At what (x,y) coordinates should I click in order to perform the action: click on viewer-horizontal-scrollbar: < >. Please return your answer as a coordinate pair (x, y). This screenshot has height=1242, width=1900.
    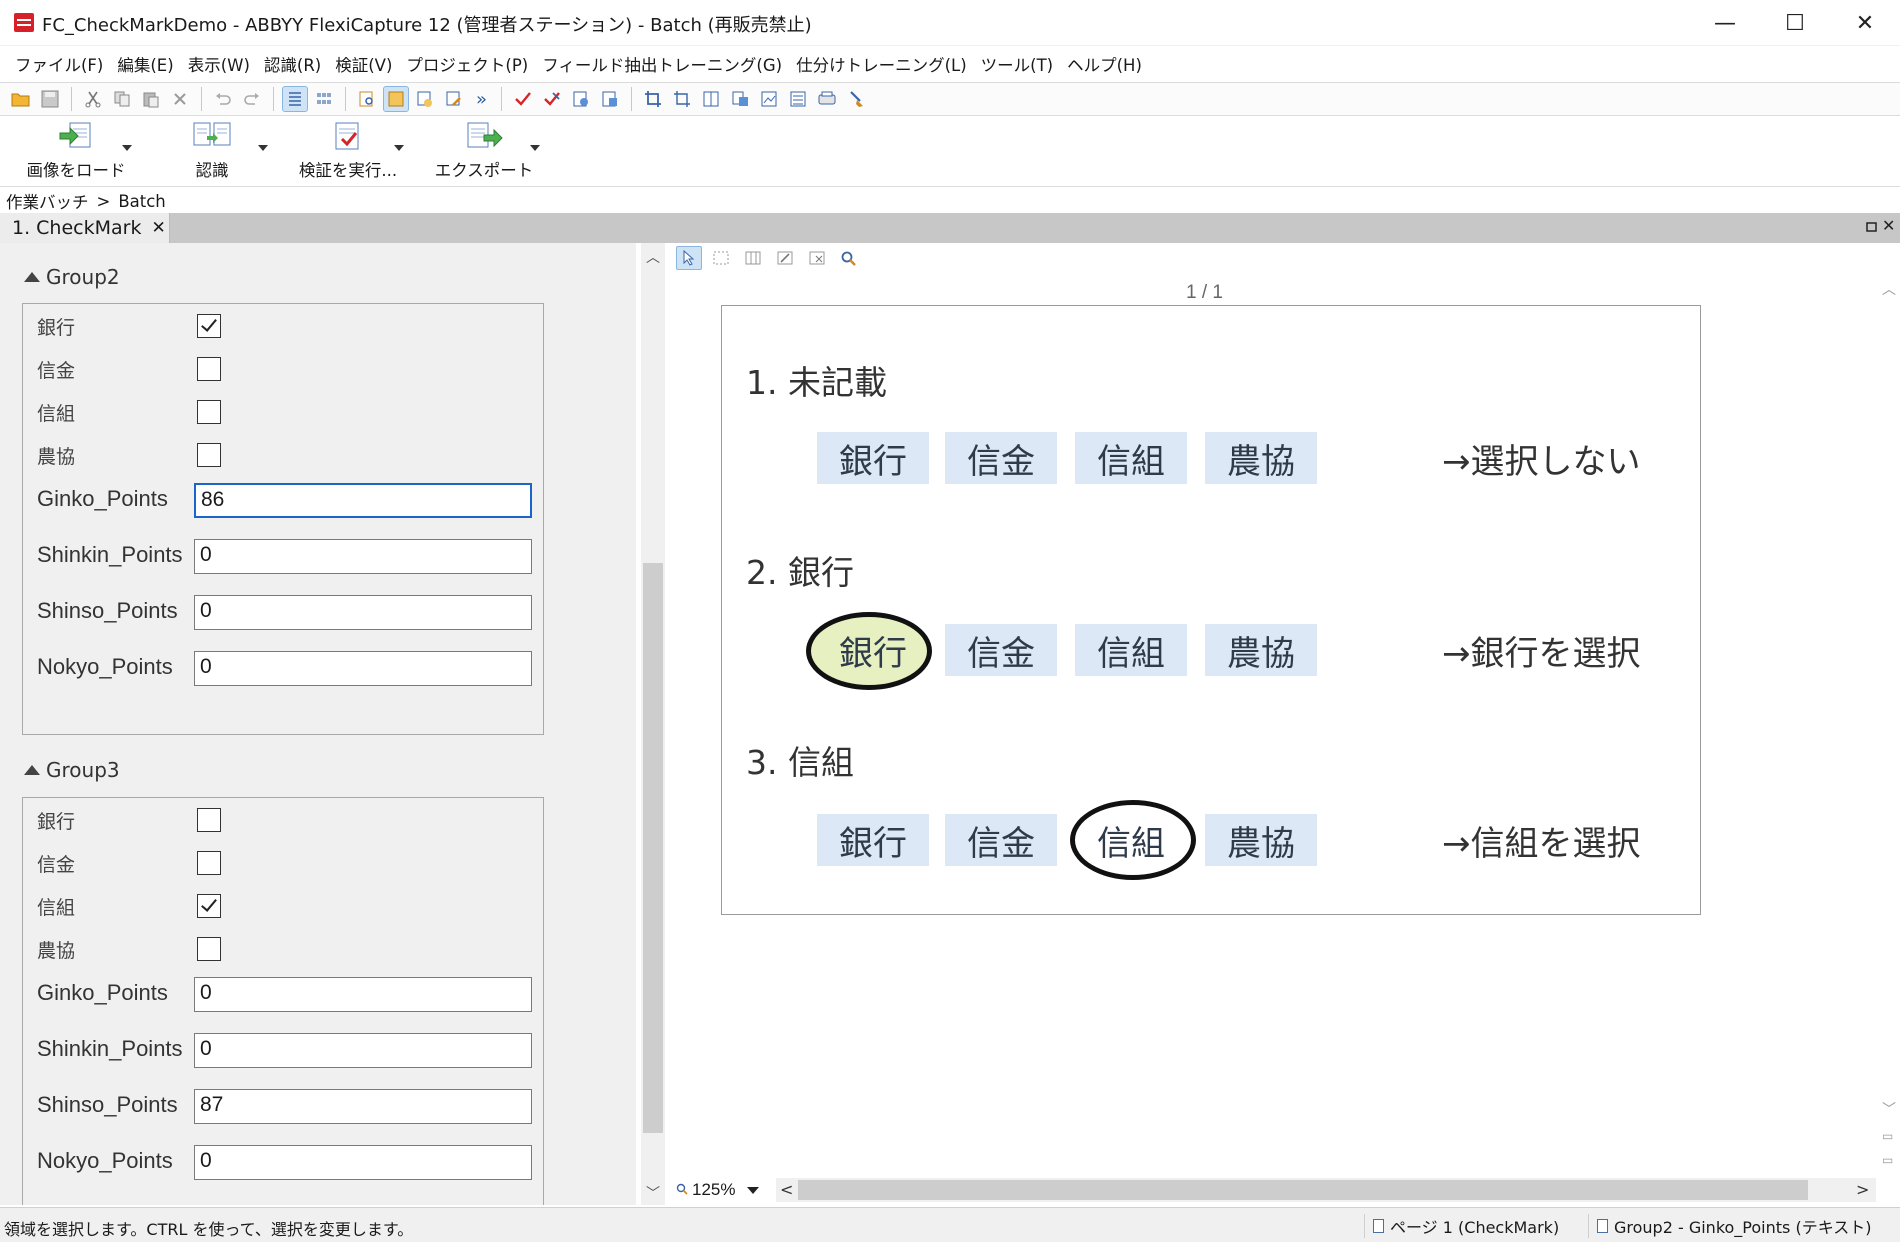
    Looking at the image, I should click on (1326, 1190).